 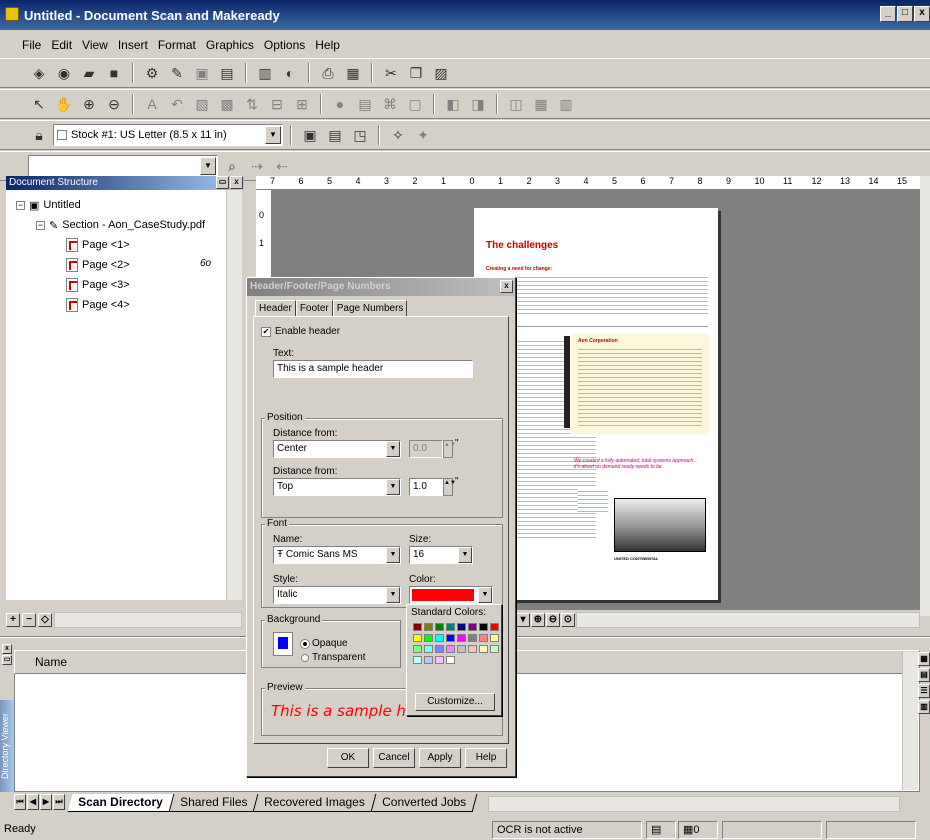 I want to click on menu-graphics: Graphics, so click(x=230, y=45).